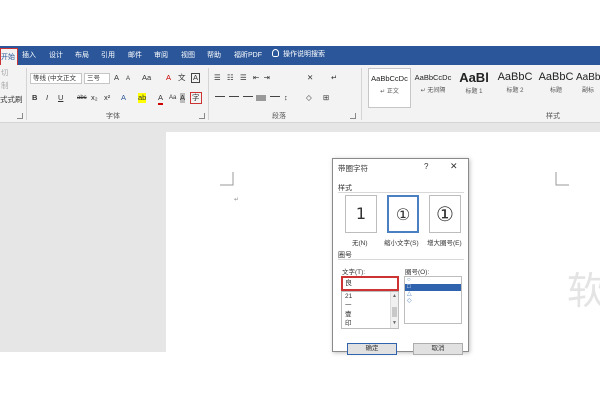 The height and width of the screenshot is (400, 600). I want to click on section-divider, so click(401, 259).